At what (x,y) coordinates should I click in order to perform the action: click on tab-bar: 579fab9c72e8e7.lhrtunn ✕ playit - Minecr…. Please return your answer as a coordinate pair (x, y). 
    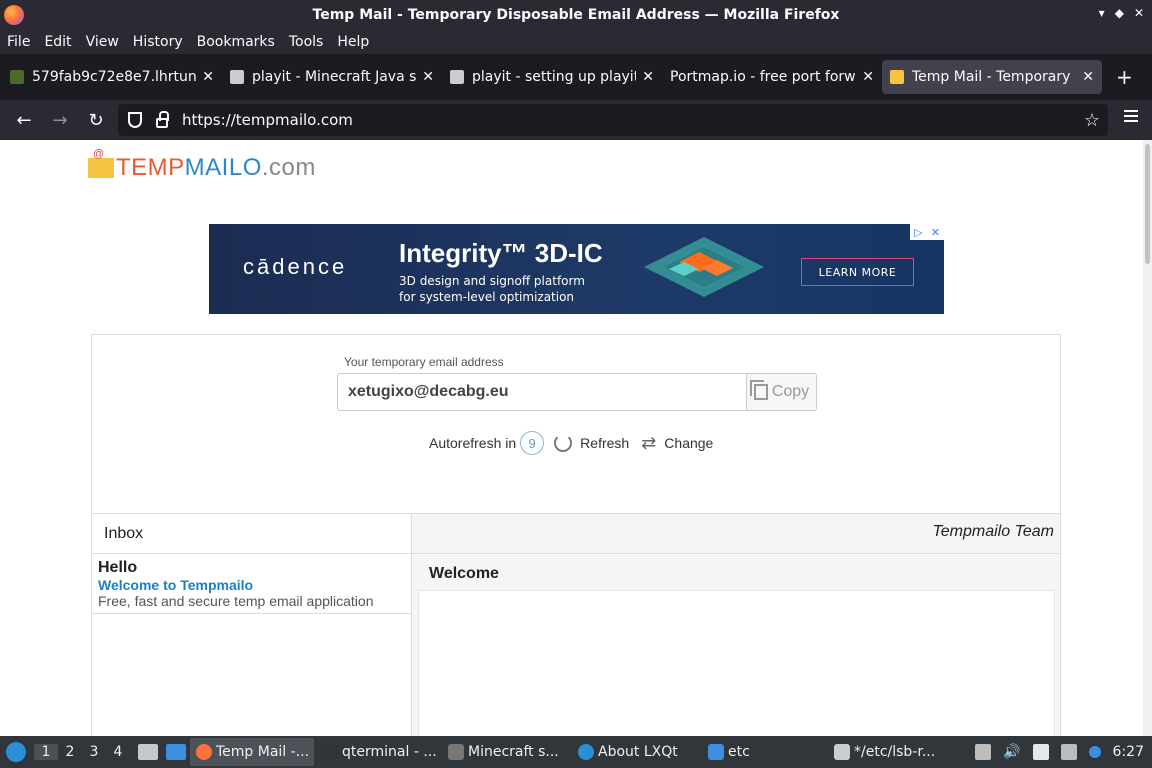
    Looking at the image, I should click on (576, 77).